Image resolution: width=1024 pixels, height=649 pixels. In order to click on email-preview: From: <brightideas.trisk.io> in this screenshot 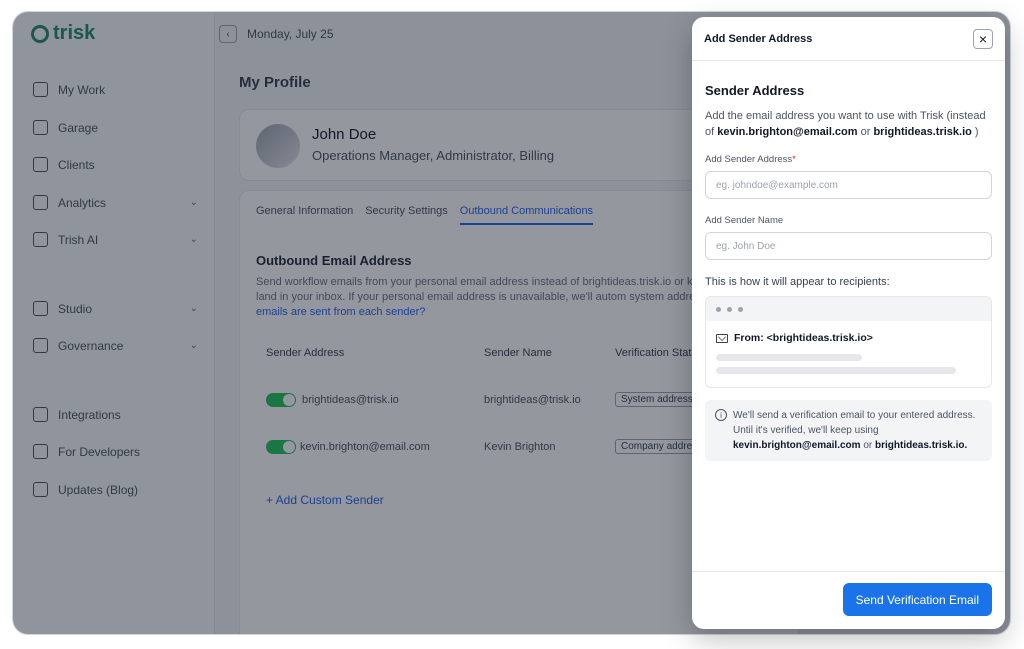, I will do `click(848, 342)`.